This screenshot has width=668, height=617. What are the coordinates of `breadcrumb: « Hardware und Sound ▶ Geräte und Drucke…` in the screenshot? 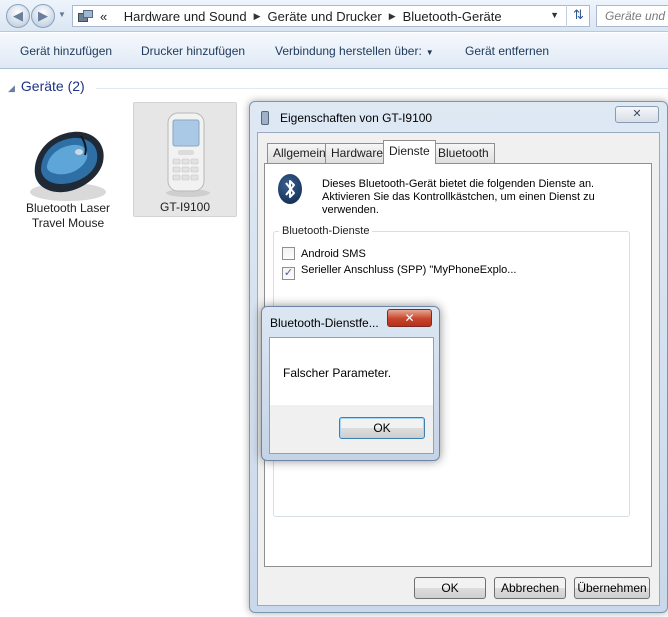 It's located at (331, 16).